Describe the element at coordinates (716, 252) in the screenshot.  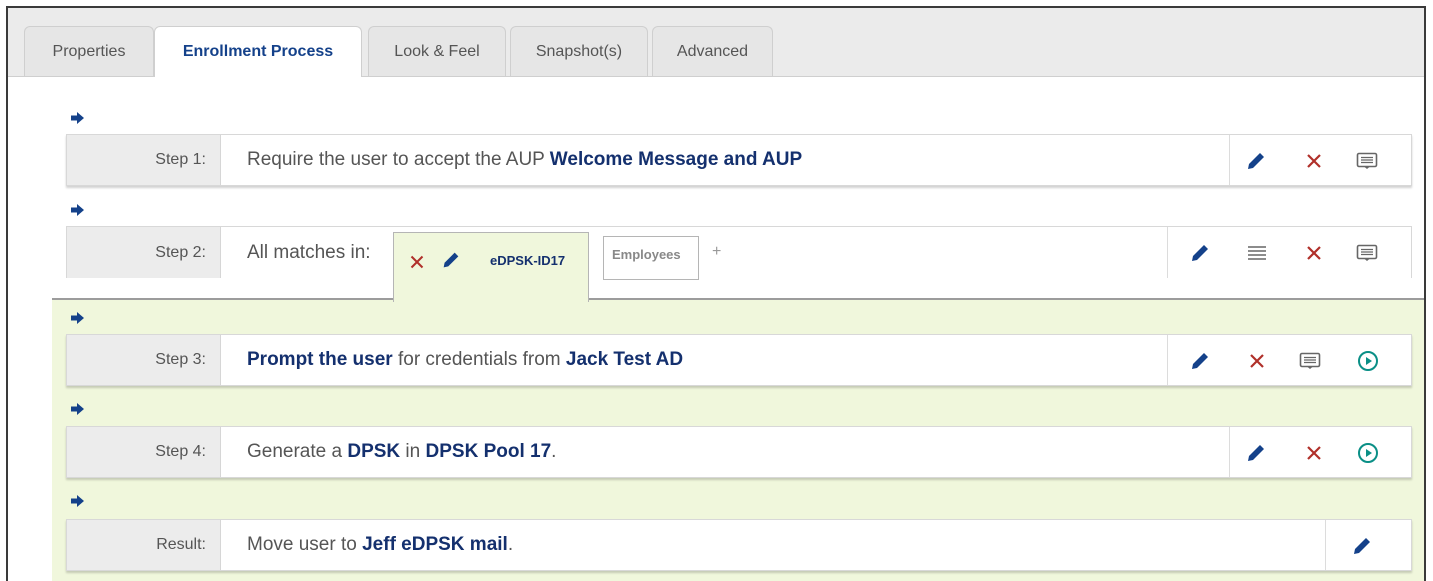
I see `add-branch-button: +` at that location.